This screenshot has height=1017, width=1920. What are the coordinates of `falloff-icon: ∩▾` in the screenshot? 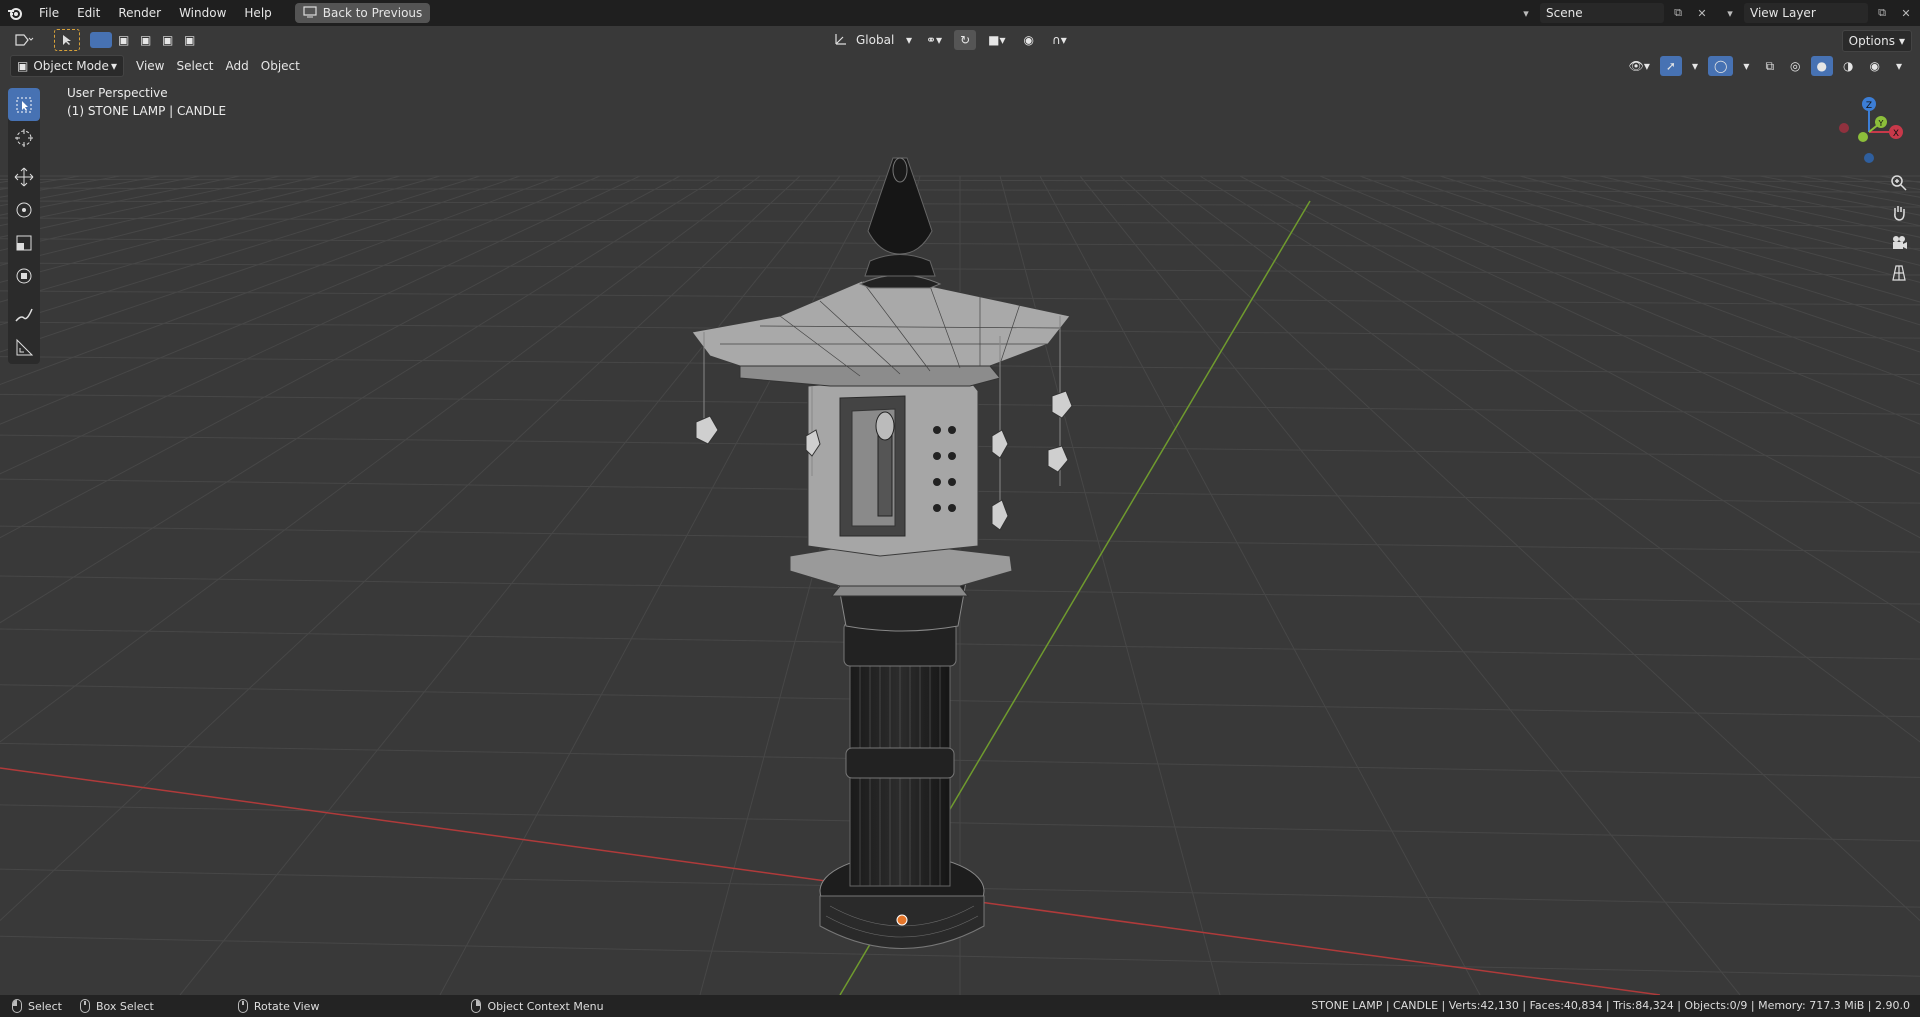 It's located at (1059, 40).